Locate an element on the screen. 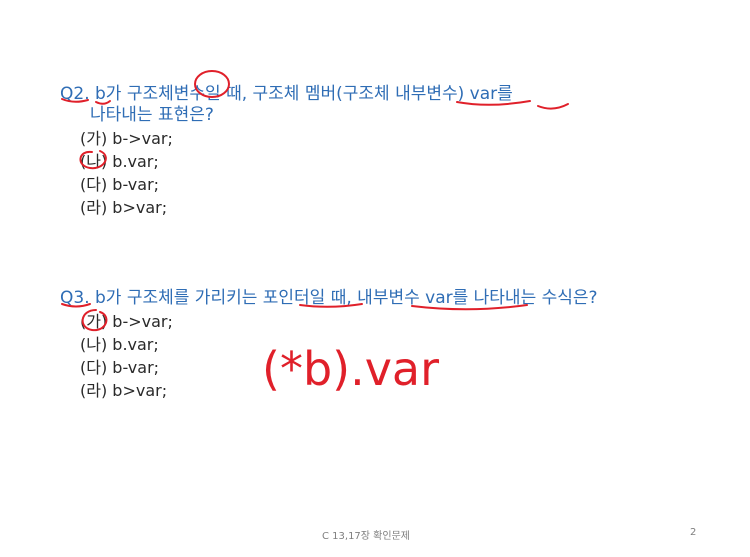 The width and height of the screenshot is (750, 557). page-number: 2 is located at coordinates (693, 532).